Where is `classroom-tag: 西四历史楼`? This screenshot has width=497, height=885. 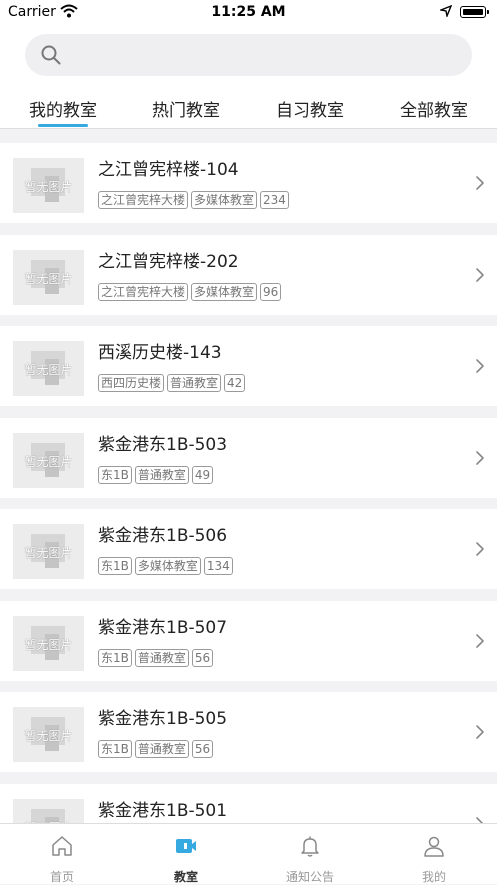 classroom-tag: 西四历史楼 is located at coordinates (131, 383).